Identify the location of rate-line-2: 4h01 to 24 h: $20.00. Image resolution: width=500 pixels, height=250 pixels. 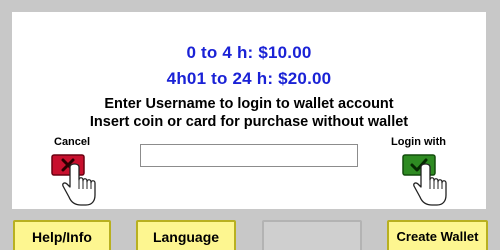
(249, 78).